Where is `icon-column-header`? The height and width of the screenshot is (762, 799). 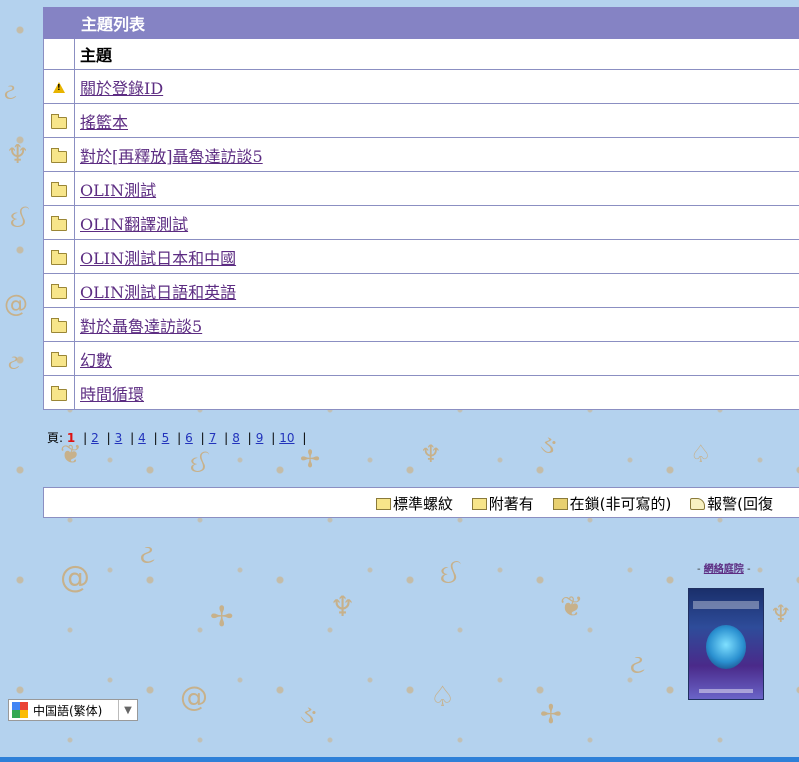
icon-column-header is located at coordinates (59, 54).